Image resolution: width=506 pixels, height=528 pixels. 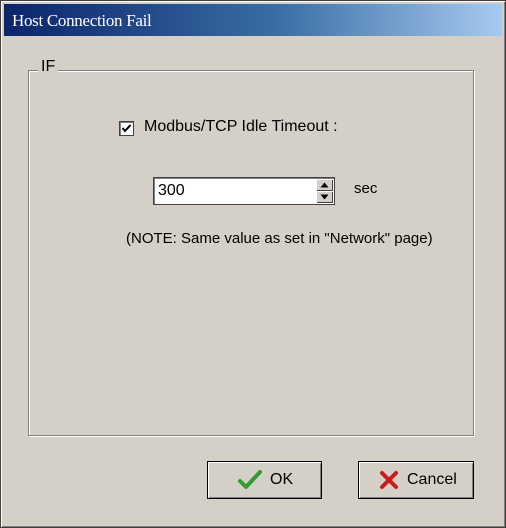 I want to click on ok-button-label: OK, so click(x=282, y=479).